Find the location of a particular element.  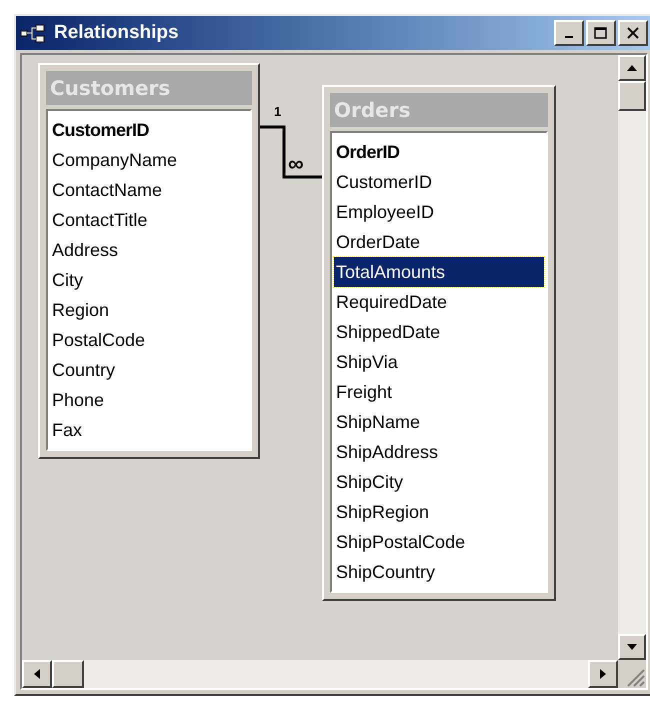

field-item: ShipPostalCode is located at coordinates (439, 542).